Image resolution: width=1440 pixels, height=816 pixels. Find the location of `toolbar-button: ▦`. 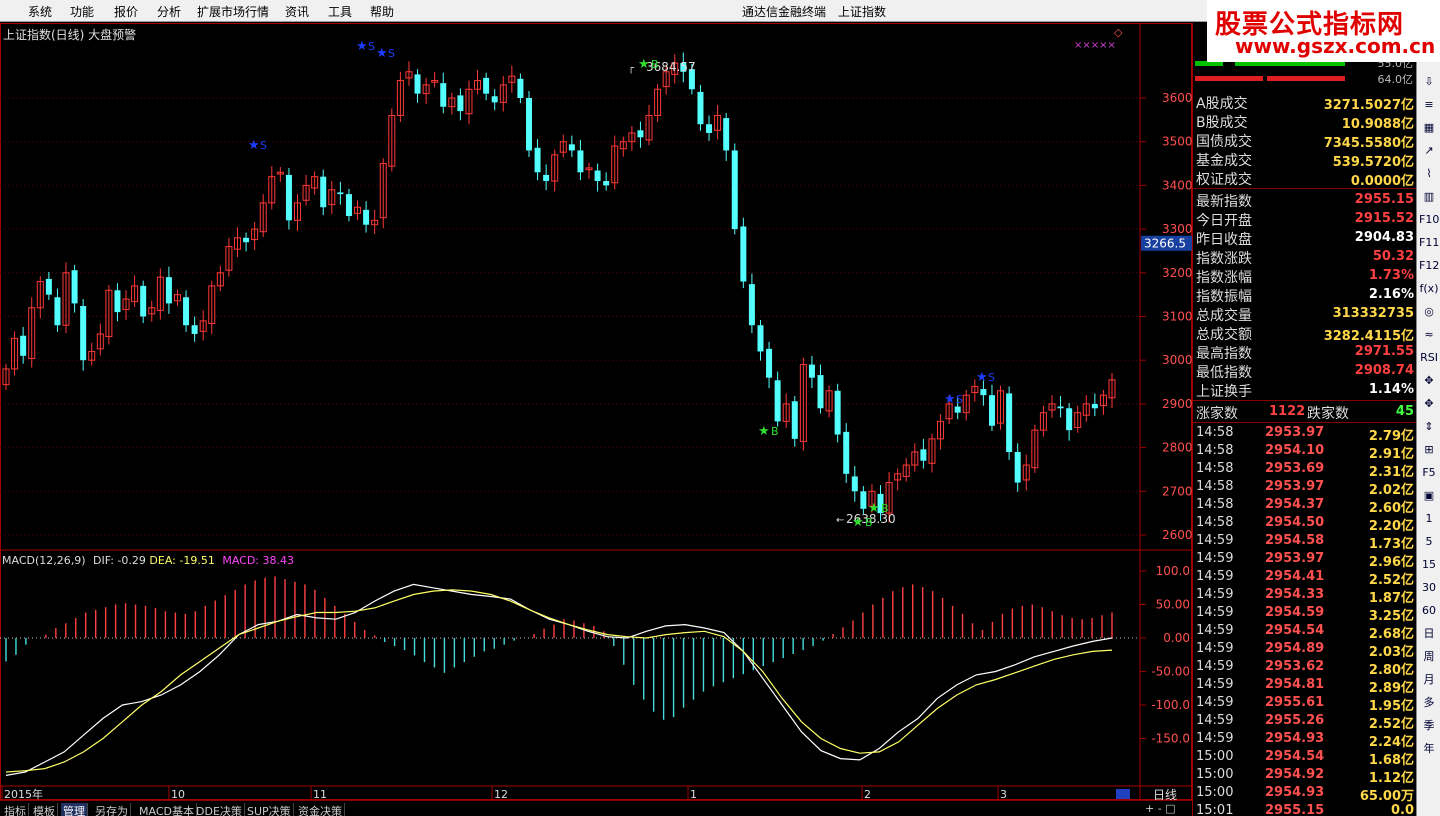

toolbar-button: ▦ is located at coordinates (1429, 128).